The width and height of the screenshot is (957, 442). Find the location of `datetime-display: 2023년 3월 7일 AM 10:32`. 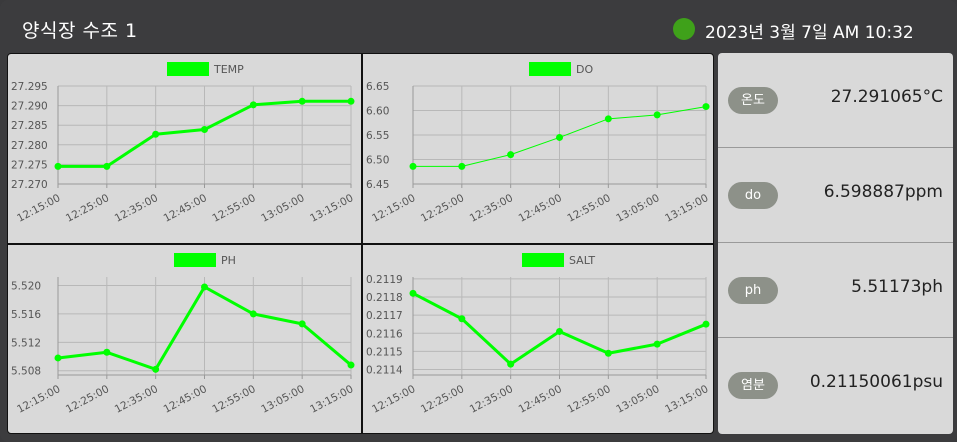

datetime-display: 2023년 3월 7일 AM 10:32 is located at coordinates (809, 33).